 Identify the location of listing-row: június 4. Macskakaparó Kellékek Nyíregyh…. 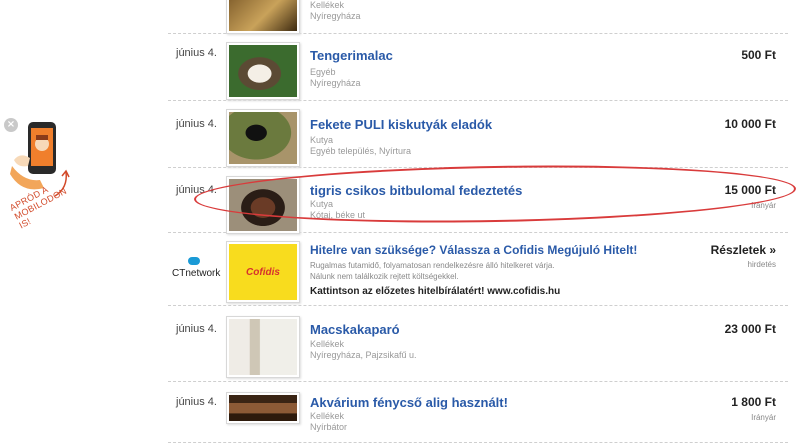
(478, 344).